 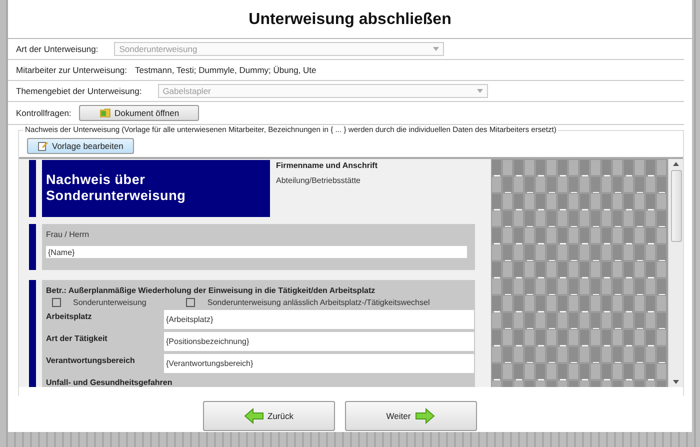 I want to click on section-heading: Unfall- und Gesundheitsgefahren, so click(x=110, y=382).